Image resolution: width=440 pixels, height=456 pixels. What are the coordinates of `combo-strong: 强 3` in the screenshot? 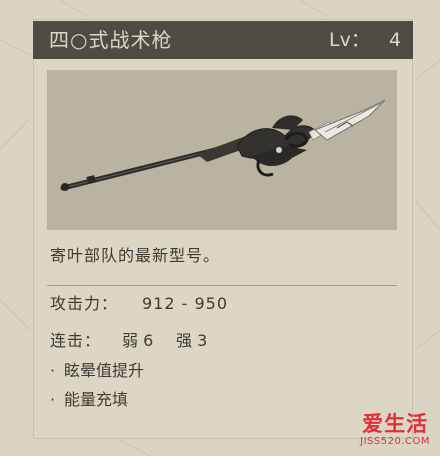 It's located at (192, 340).